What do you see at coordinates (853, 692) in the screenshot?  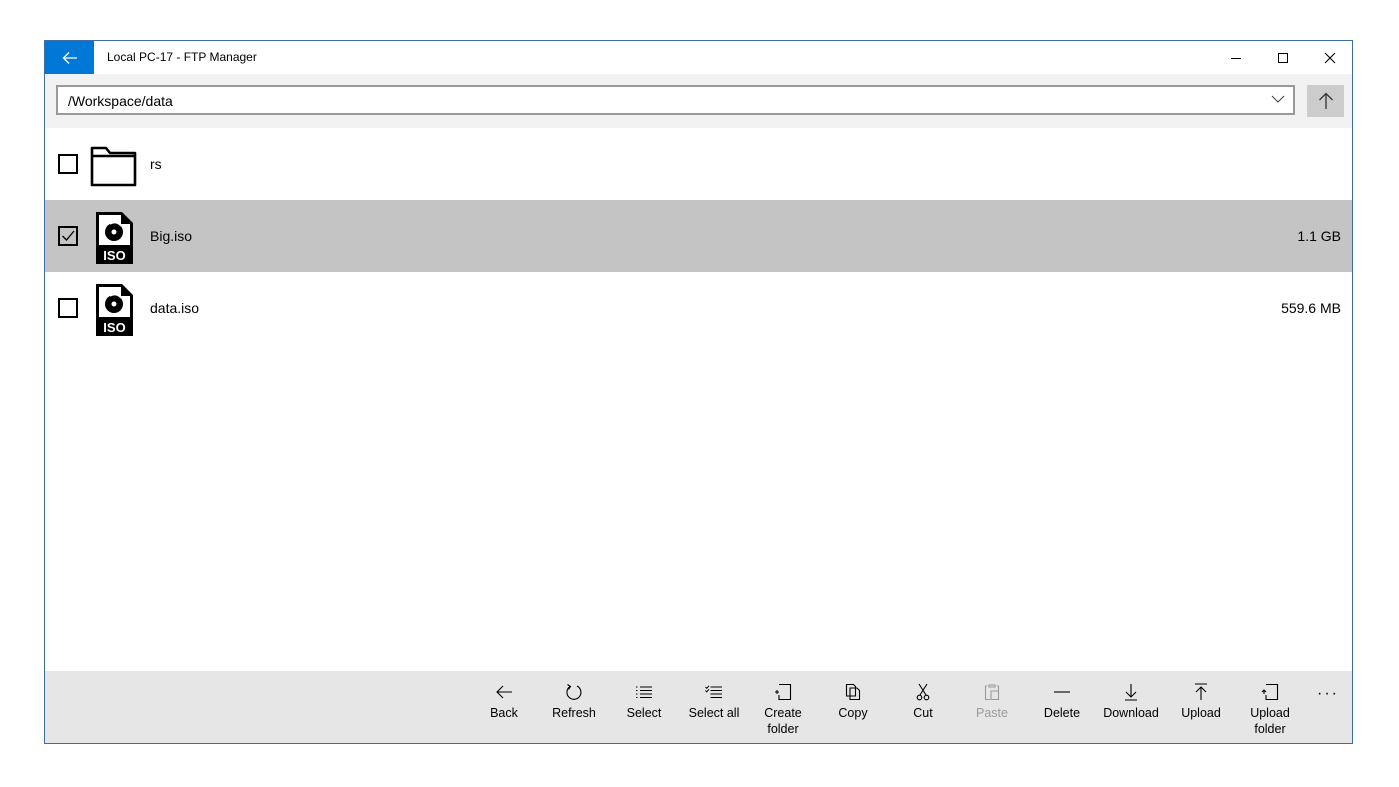 I see `copy-icon` at bounding box center [853, 692].